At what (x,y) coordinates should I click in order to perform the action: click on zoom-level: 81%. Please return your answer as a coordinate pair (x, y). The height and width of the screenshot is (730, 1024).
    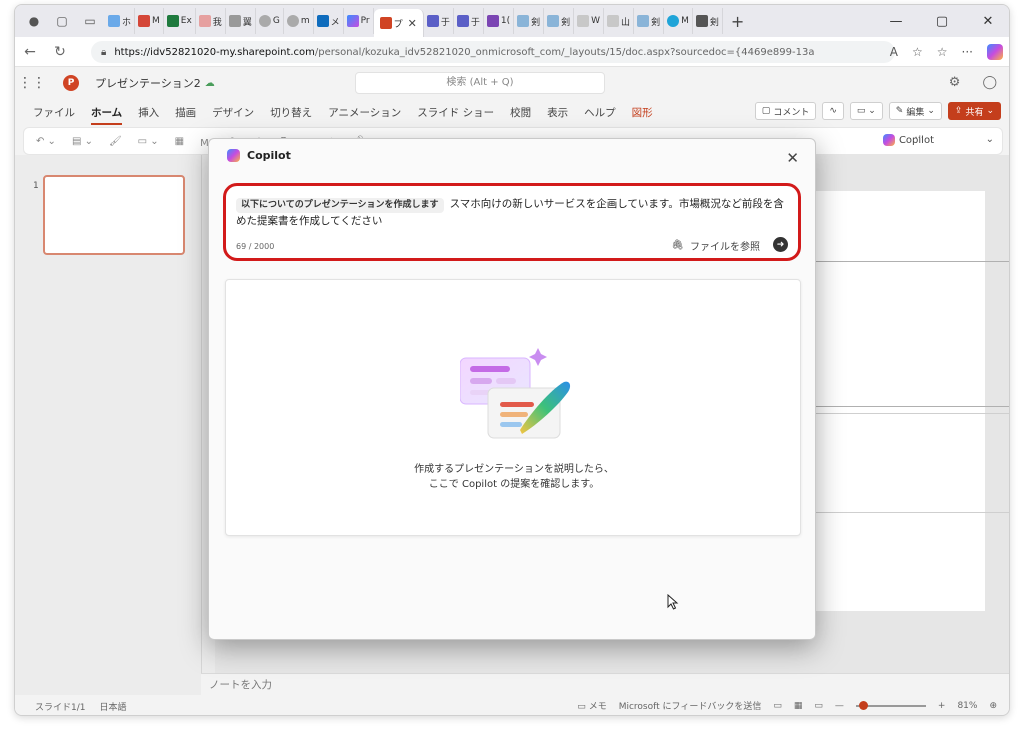
    Looking at the image, I should click on (967, 706).